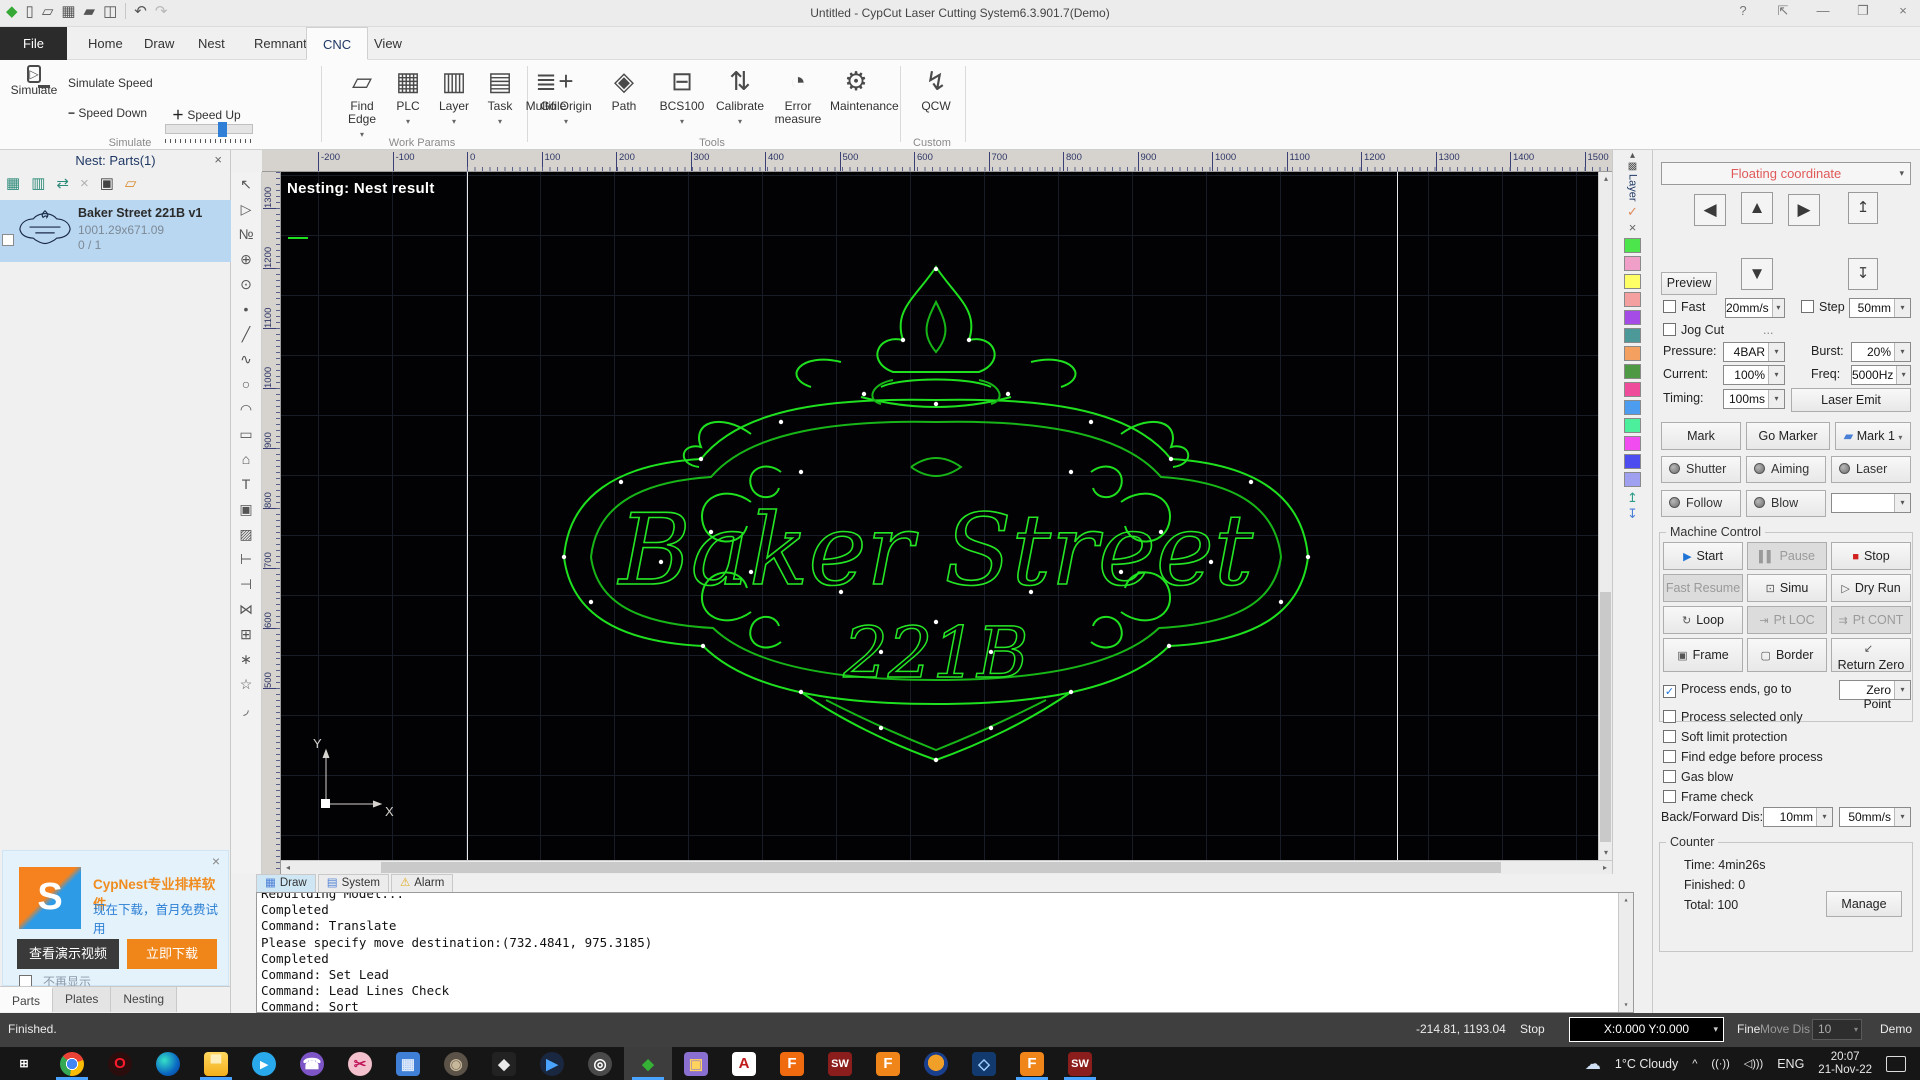 This screenshot has height=1080, width=1920. I want to click on fast-speed-dropdown: 20mm/s ▾, so click(1755, 308).